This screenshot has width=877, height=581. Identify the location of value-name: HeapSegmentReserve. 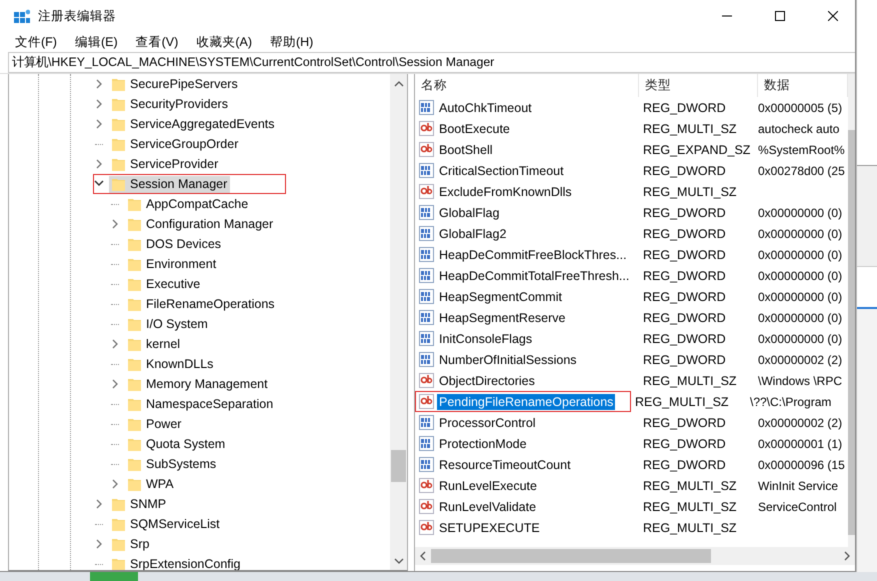
(502, 318).